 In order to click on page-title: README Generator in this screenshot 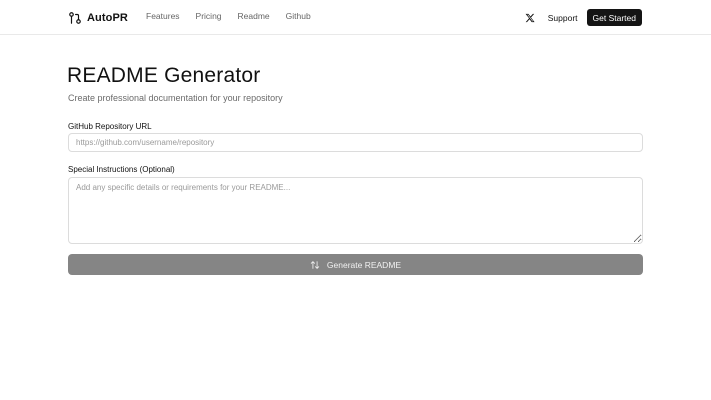, I will do `click(164, 75)`.